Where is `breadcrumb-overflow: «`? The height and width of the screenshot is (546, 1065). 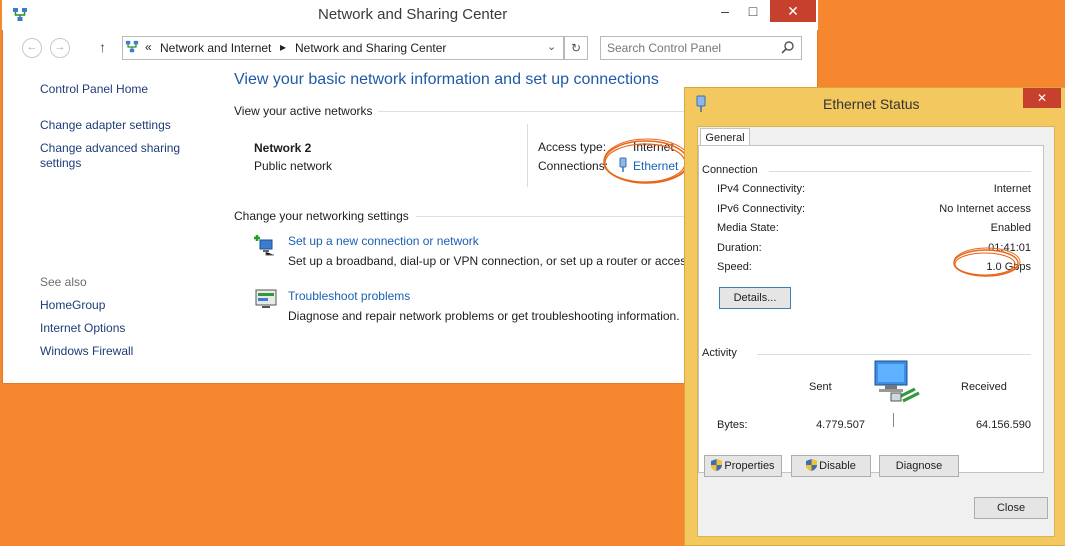
breadcrumb-overflow: « is located at coordinates (148, 47).